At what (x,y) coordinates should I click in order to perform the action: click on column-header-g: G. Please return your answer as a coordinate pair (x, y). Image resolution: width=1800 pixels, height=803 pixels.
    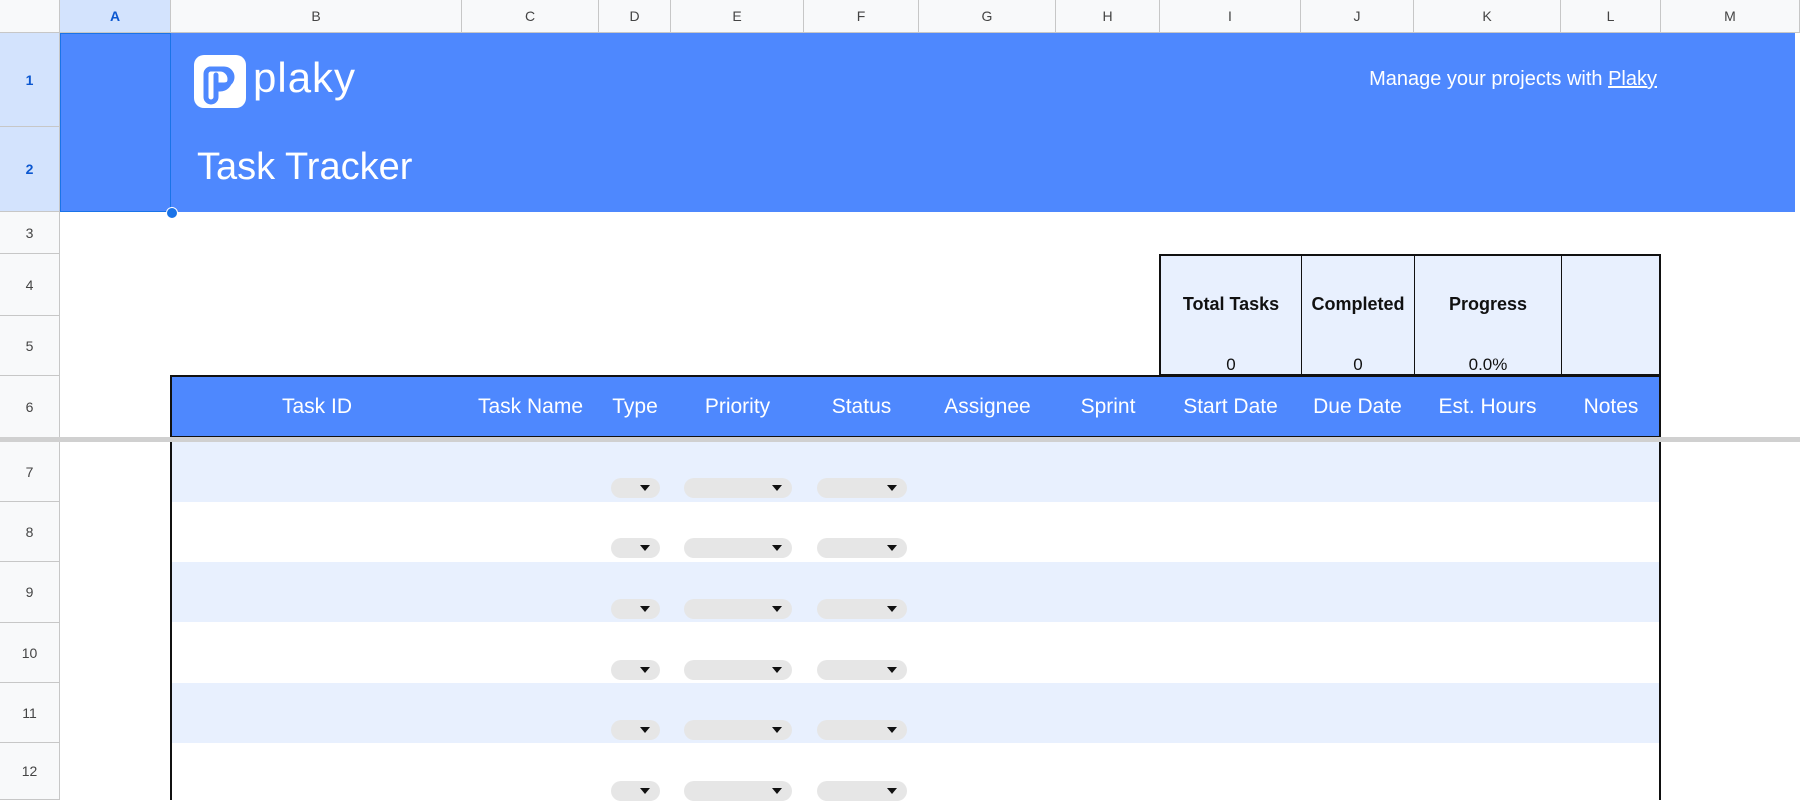
    Looking at the image, I should click on (987, 16).